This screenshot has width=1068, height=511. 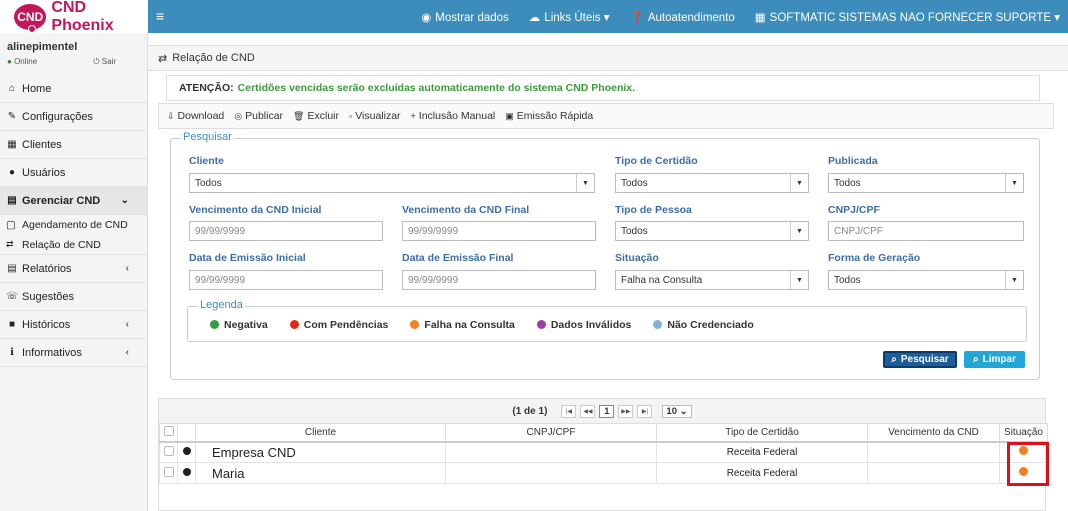 I want to click on table-row: Empresa CND Receita Federal, so click(x=603, y=452).